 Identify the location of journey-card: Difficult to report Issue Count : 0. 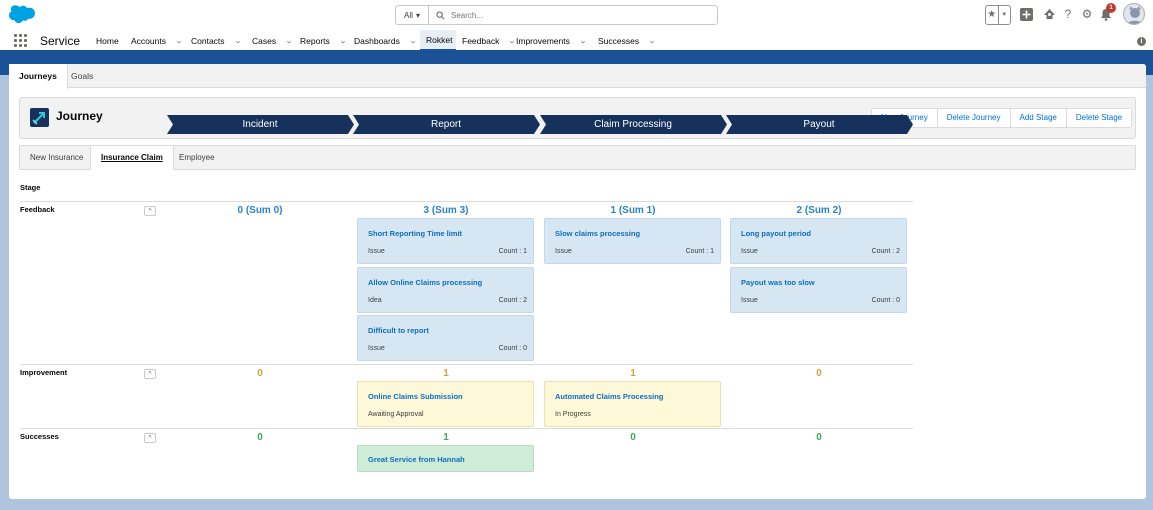
(445, 338).